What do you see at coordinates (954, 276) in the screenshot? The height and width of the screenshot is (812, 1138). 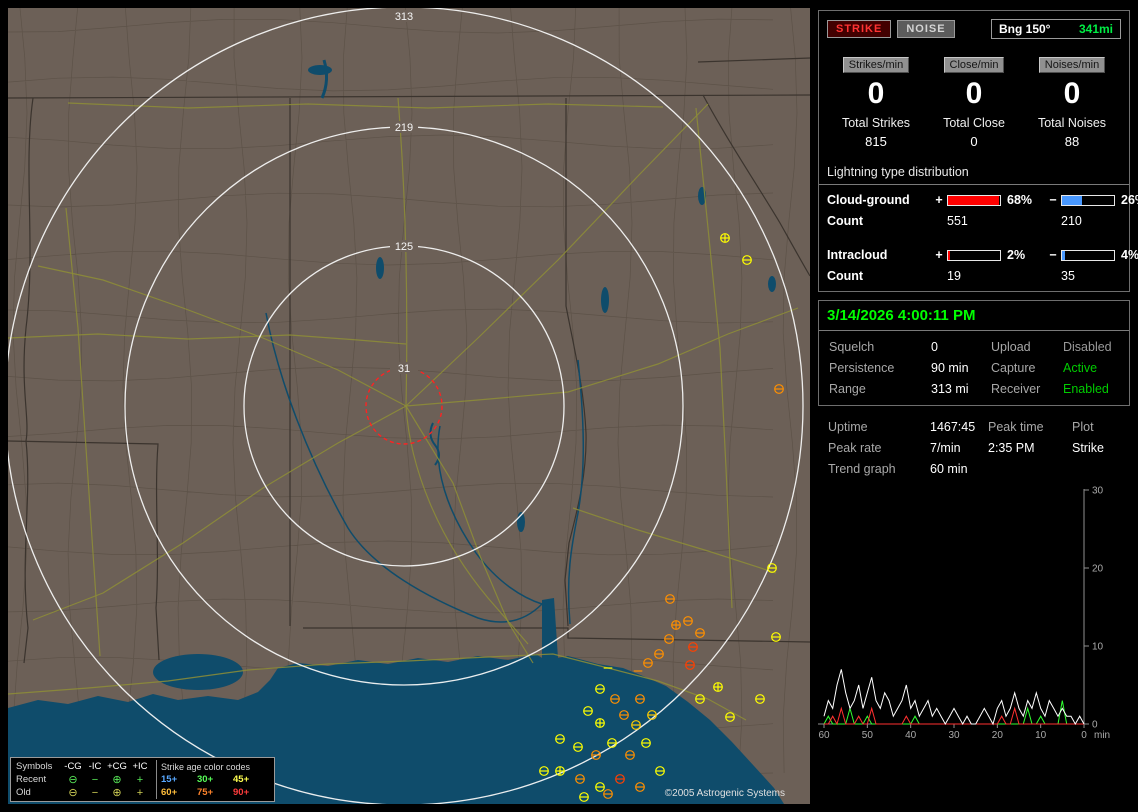 I see `ic-positive-count: 19` at bounding box center [954, 276].